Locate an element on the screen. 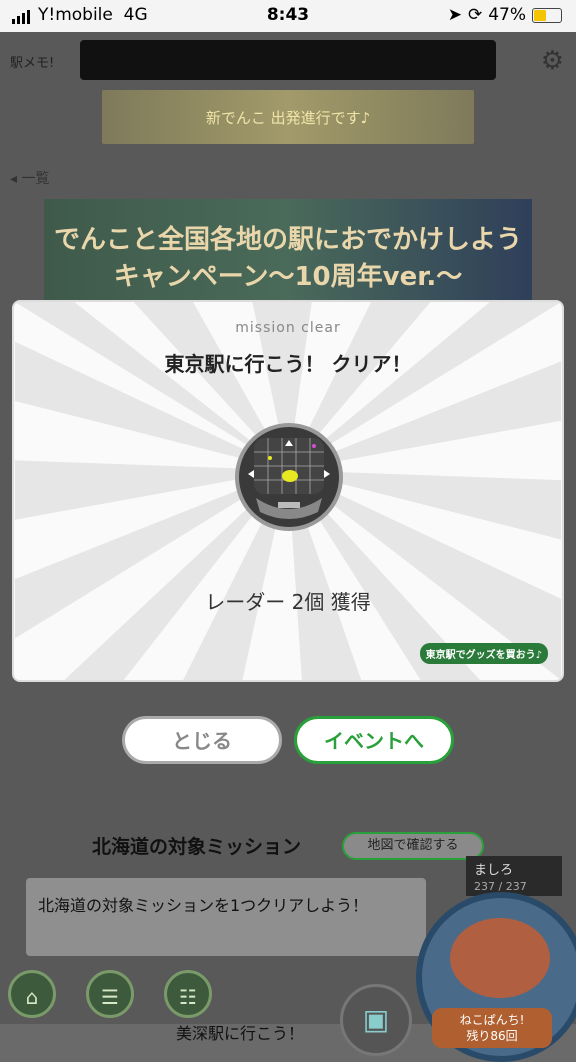 The height and width of the screenshot is (1062, 576). gear-icon: ⚙ is located at coordinates (552, 61).